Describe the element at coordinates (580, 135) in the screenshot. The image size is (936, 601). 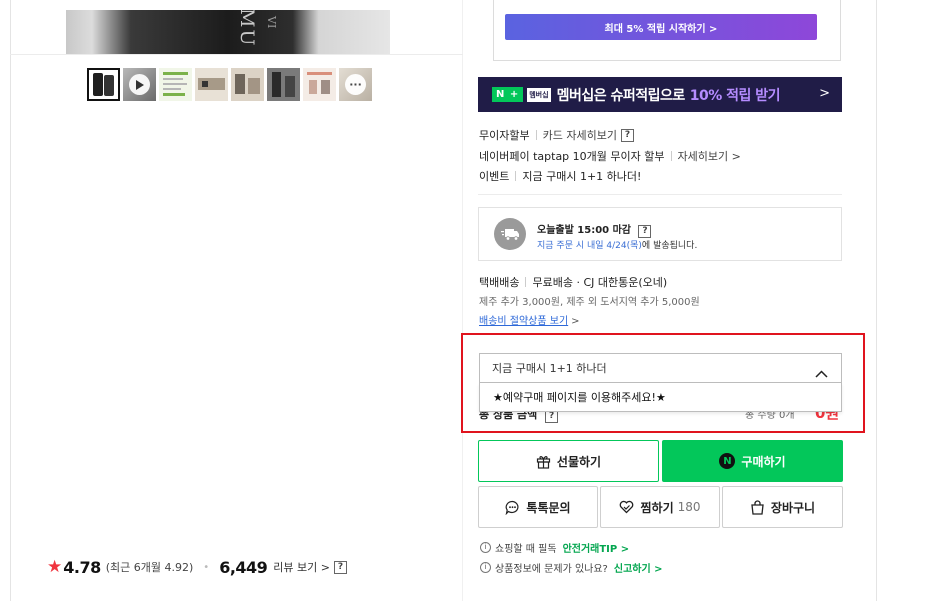
I see `card-detail-link: 카드 자세히보기` at that location.